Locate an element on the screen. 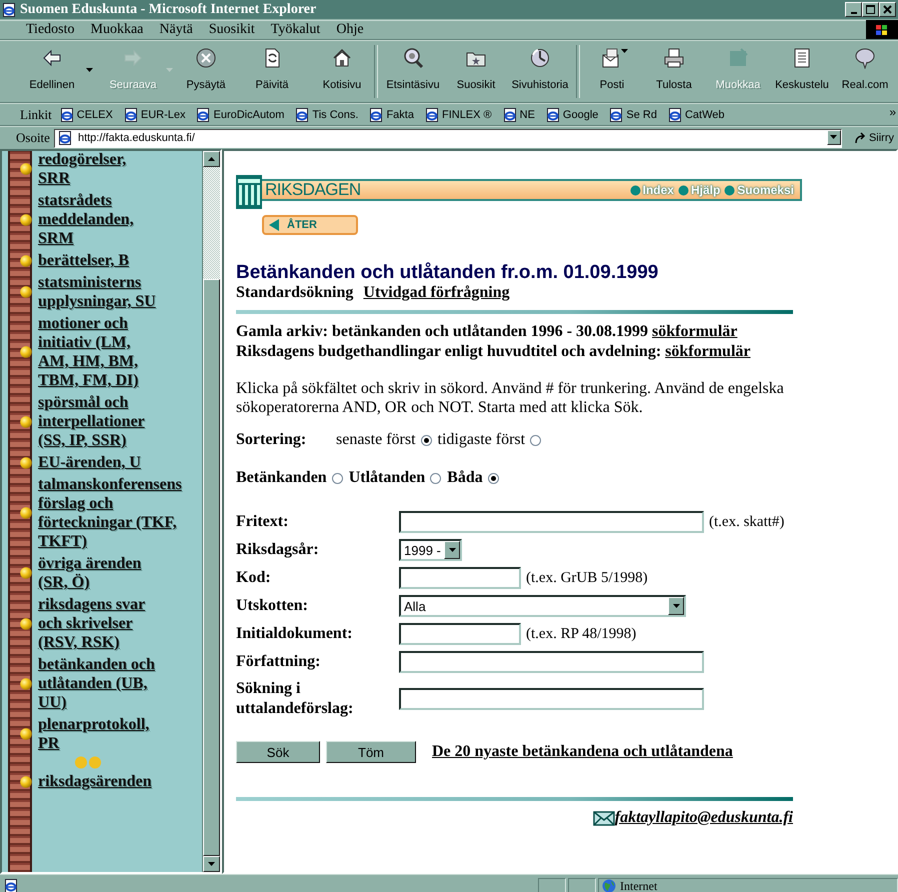 The width and height of the screenshot is (898, 892). menu-item: Suosikit is located at coordinates (231, 30).